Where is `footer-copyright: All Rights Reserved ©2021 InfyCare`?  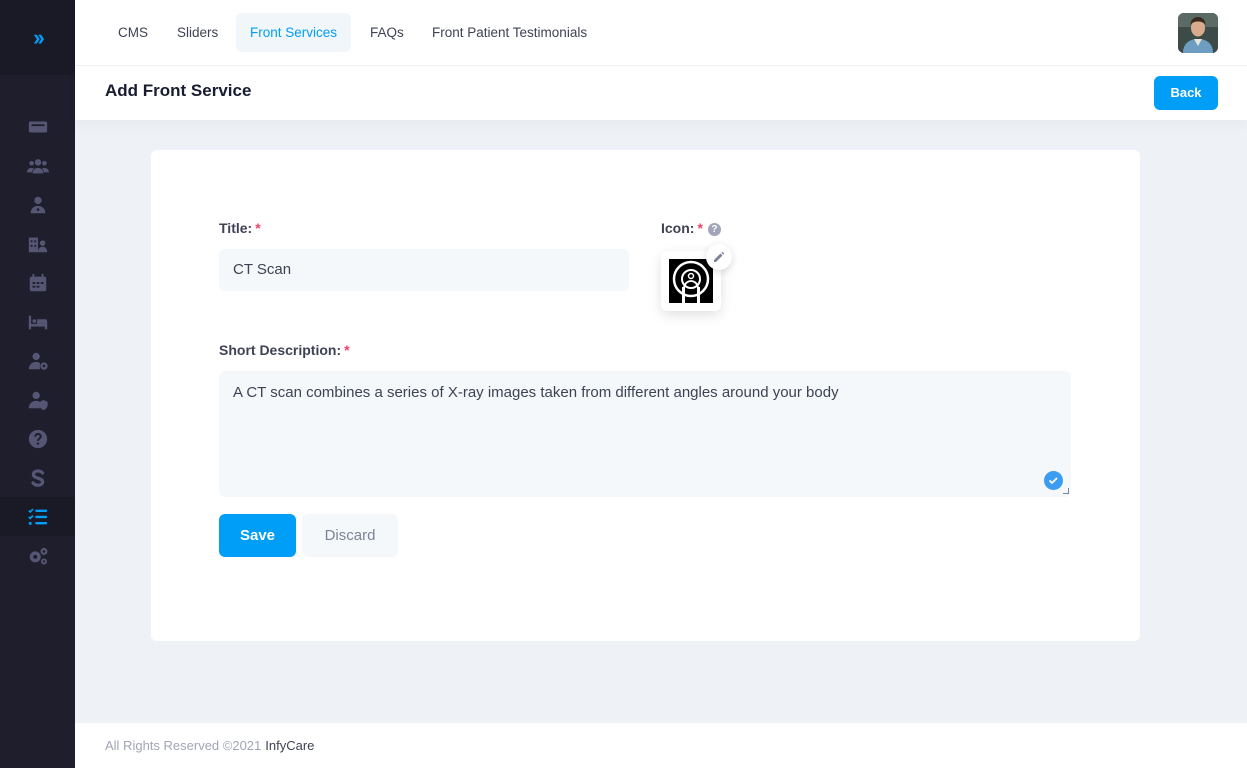 footer-copyright: All Rights Reserved ©2021 InfyCare is located at coordinates (209, 745).